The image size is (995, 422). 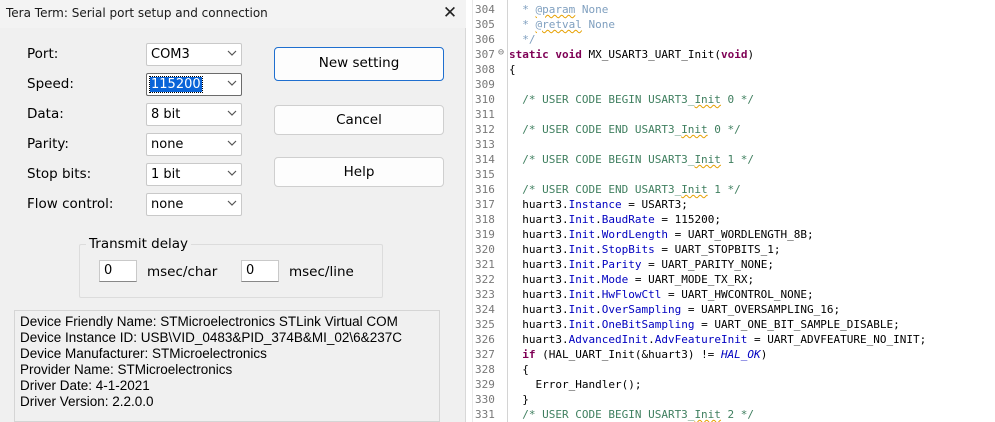 I want to click on msec-line-label: msec/line, so click(x=321, y=272).